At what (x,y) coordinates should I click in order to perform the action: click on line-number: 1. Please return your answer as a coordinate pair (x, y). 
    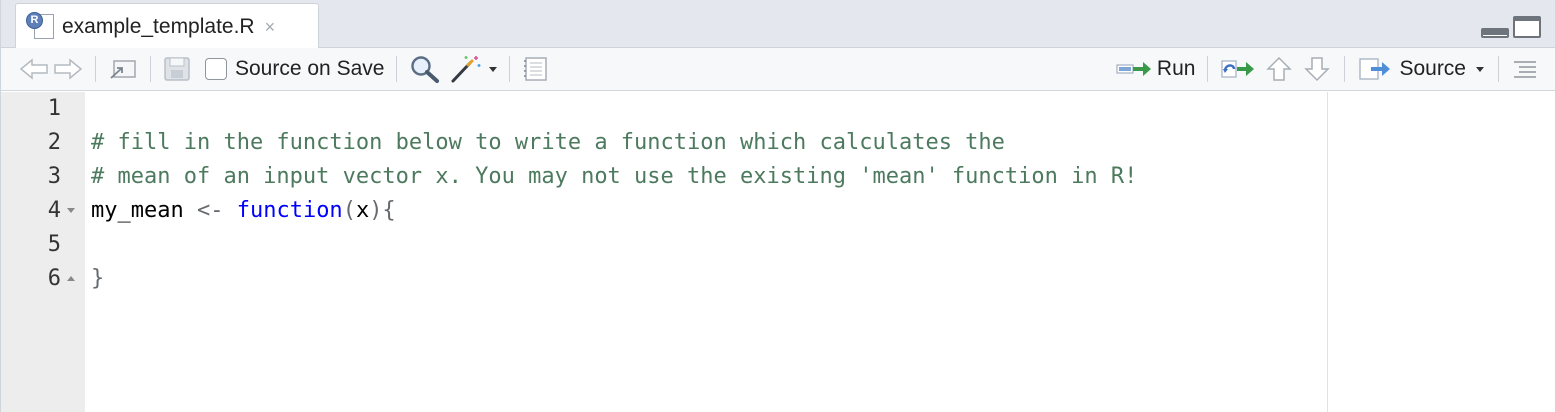
    Looking at the image, I should click on (54, 108).